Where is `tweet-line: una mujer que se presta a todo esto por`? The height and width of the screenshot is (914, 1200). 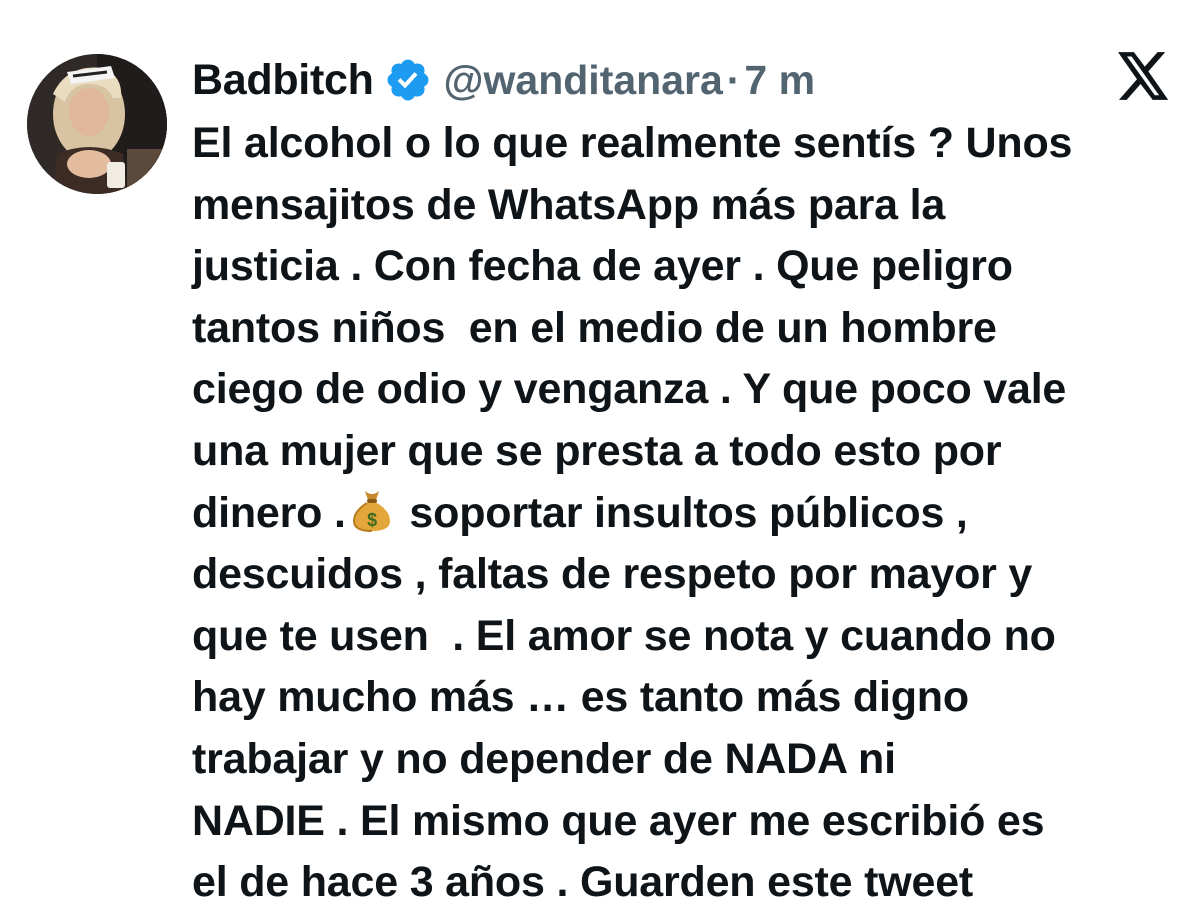 tweet-line: una mujer que se presta a todo esto por is located at coordinates (597, 450).